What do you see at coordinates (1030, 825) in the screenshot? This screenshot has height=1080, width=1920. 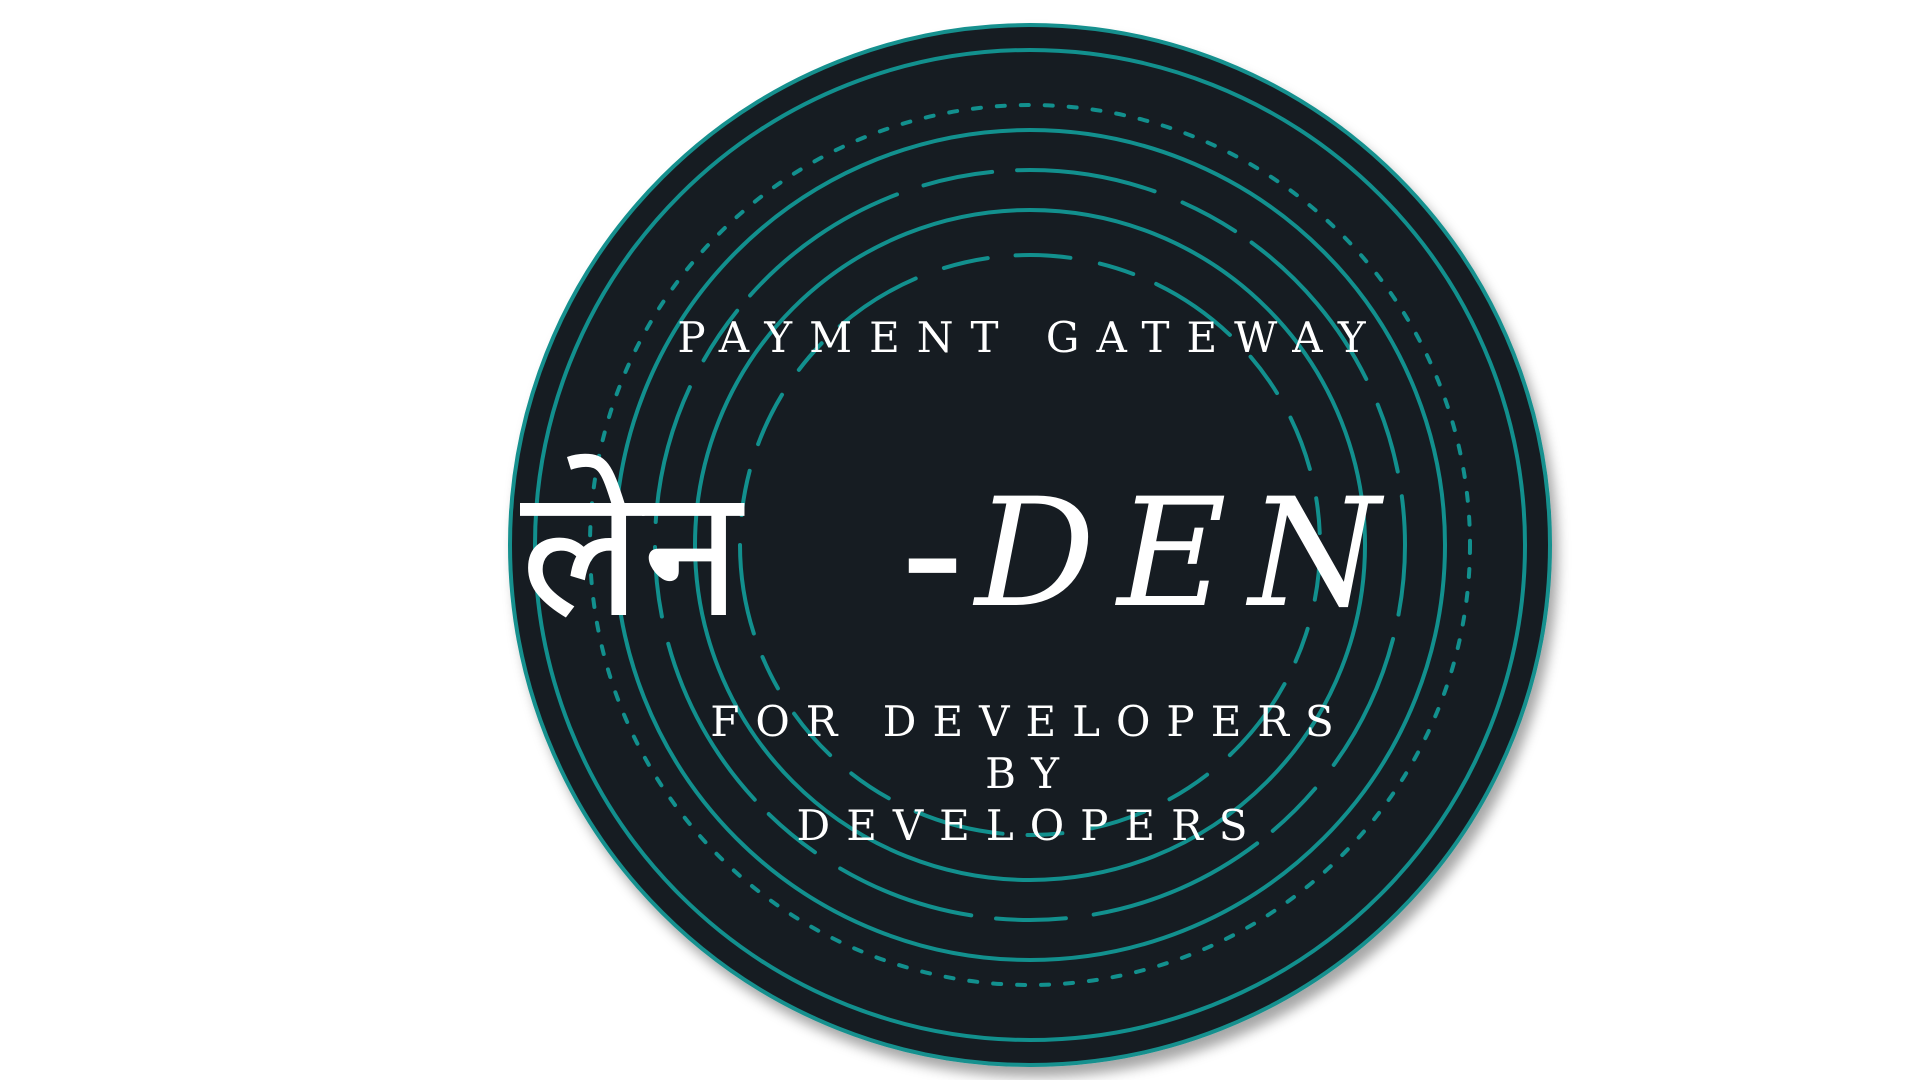 I see `tagline-developers: DEVELOPERS` at bounding box center [1030, 825].